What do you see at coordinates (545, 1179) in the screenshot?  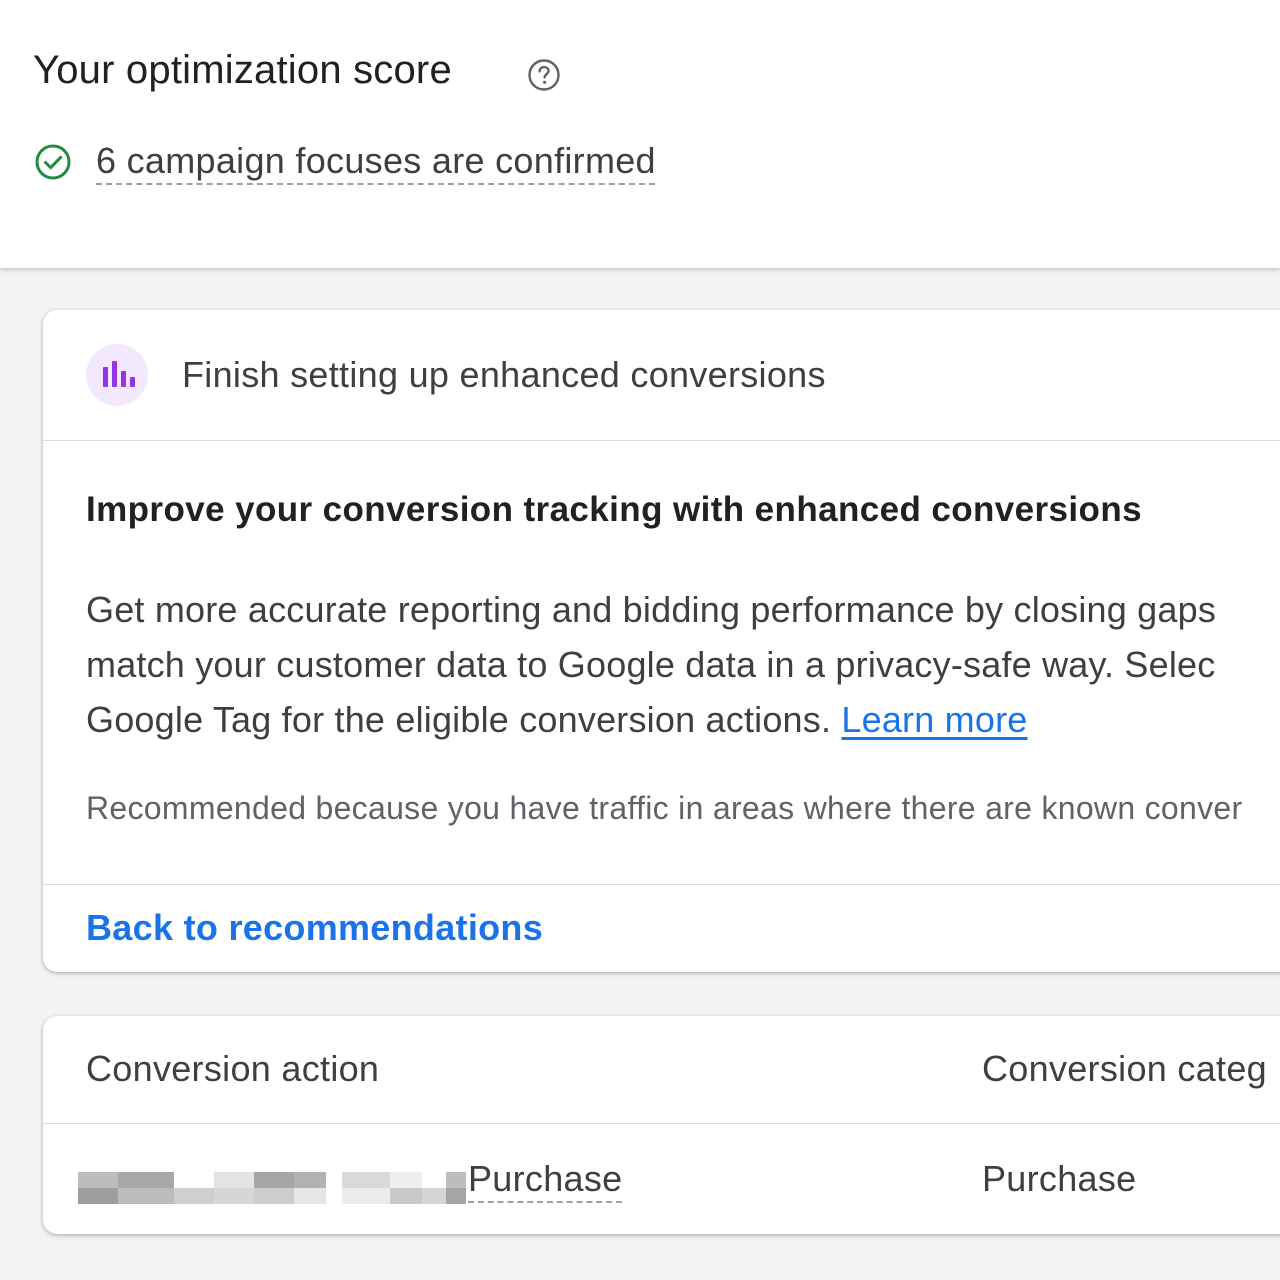 I see `conversion-action-link: Purchase` at bounding box center [545, 1179].